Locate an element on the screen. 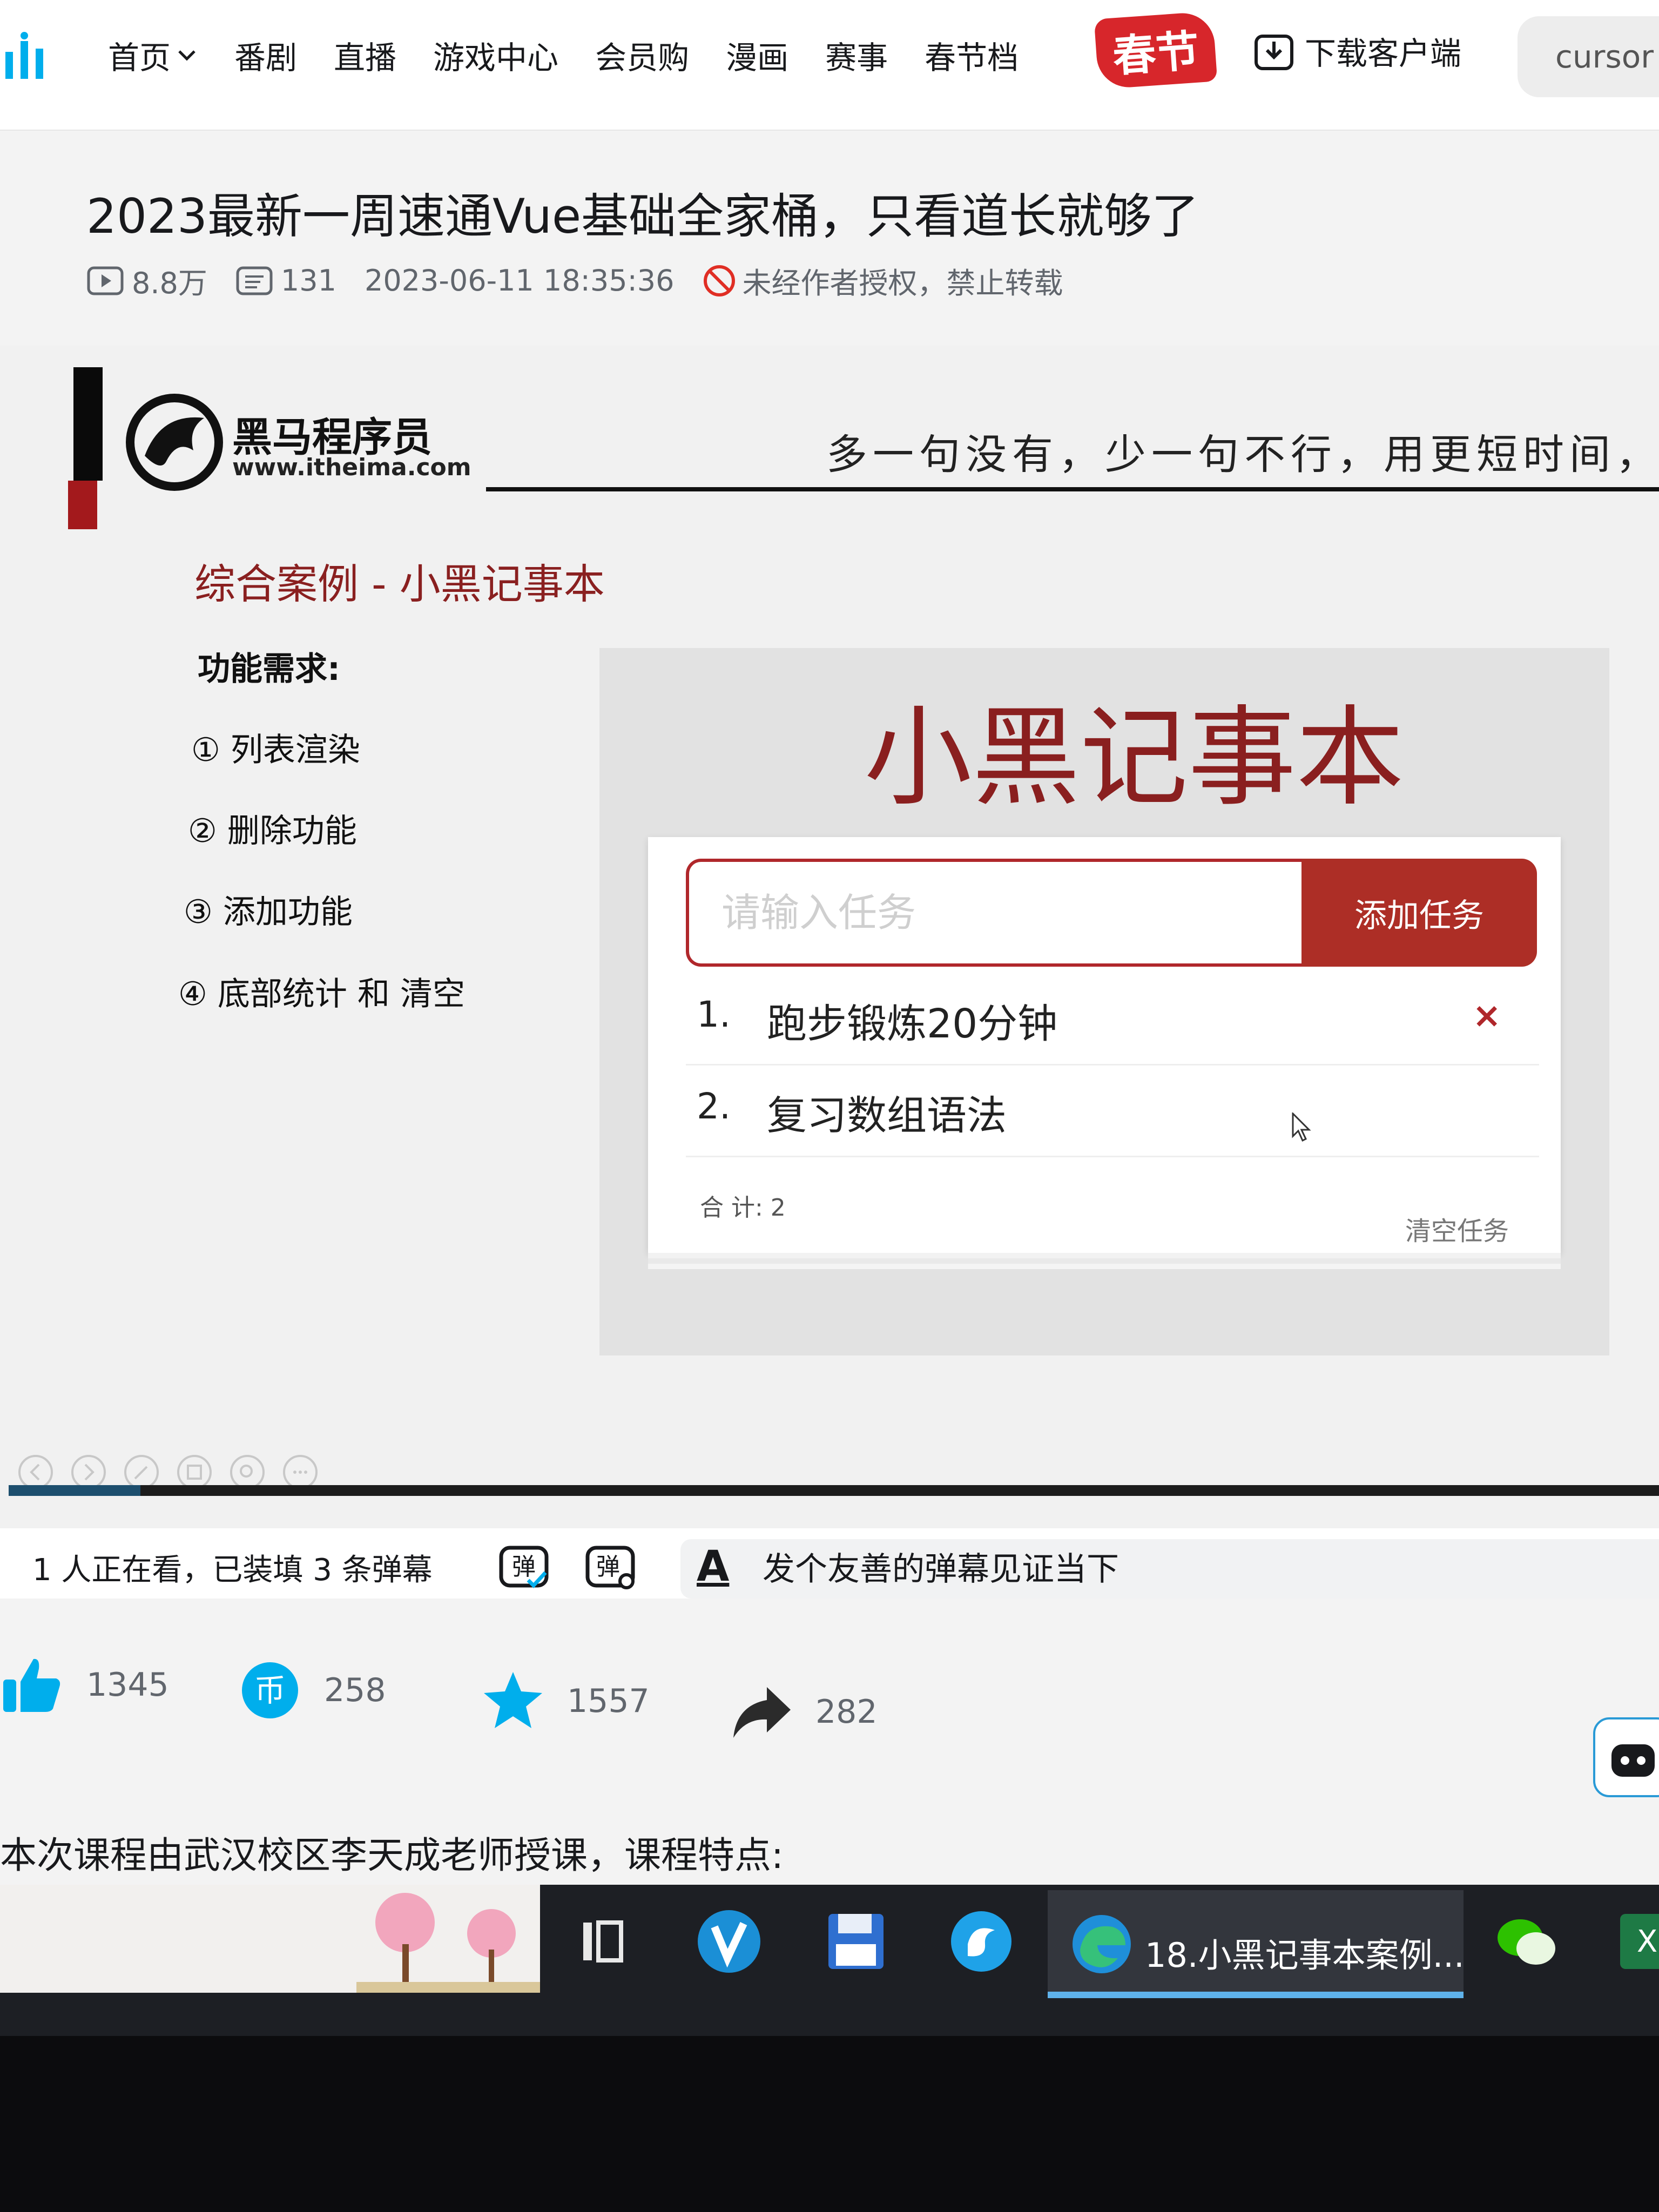 The height and width of the screenshot is (2212, 1659). share-arrow-icon is located at coordinates (762, 1712).